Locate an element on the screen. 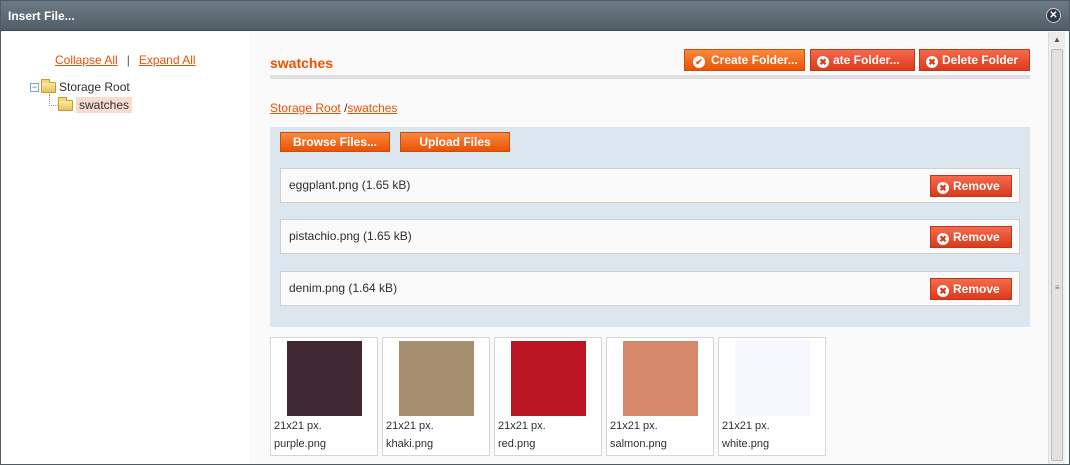 The image size is (1070, 465). scroll-up-icon: ▲ is located at coordinates (1057, 40).